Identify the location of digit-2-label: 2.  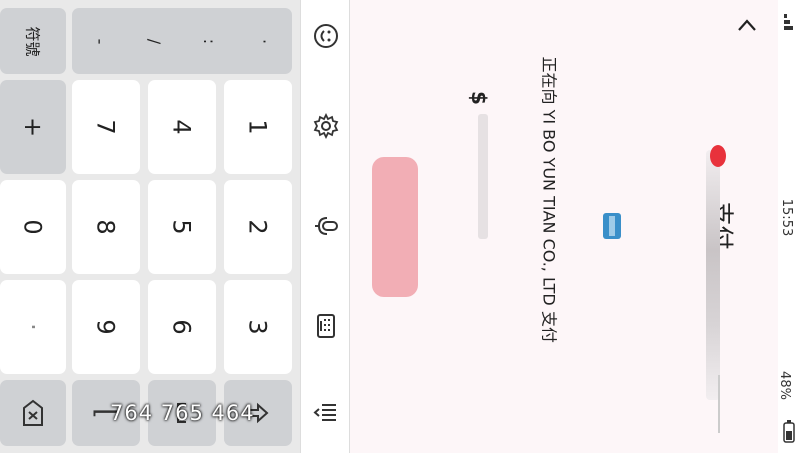
(258, 227).